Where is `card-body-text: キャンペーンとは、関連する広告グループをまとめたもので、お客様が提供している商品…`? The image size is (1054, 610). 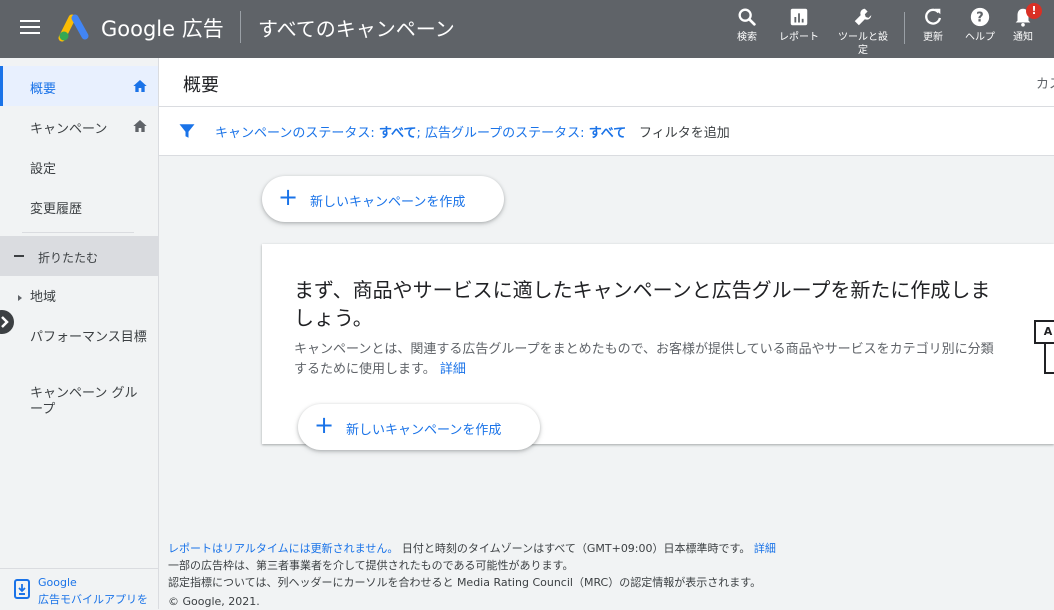 card-body-text: キャンペーンとは、関連する広告グループをまとめたもので、お客様が提供している商品… is located at coordinates (644, 359).